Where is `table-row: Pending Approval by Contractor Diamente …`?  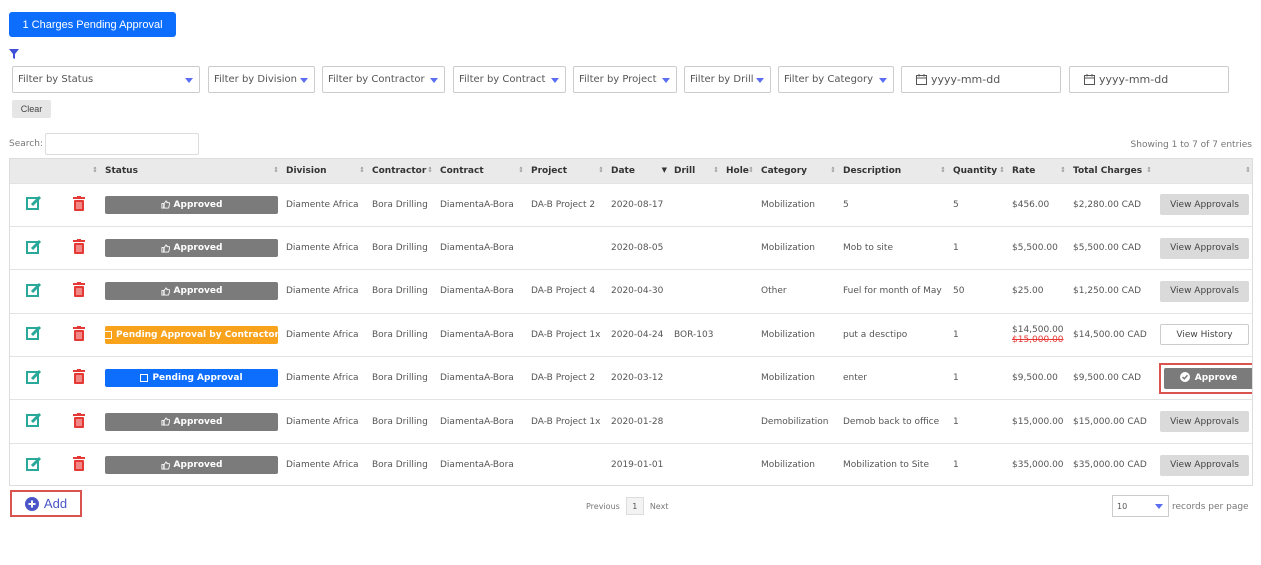 table-row: Pending Approval by Contractor Diamente … is located at coordinates (631, 334).